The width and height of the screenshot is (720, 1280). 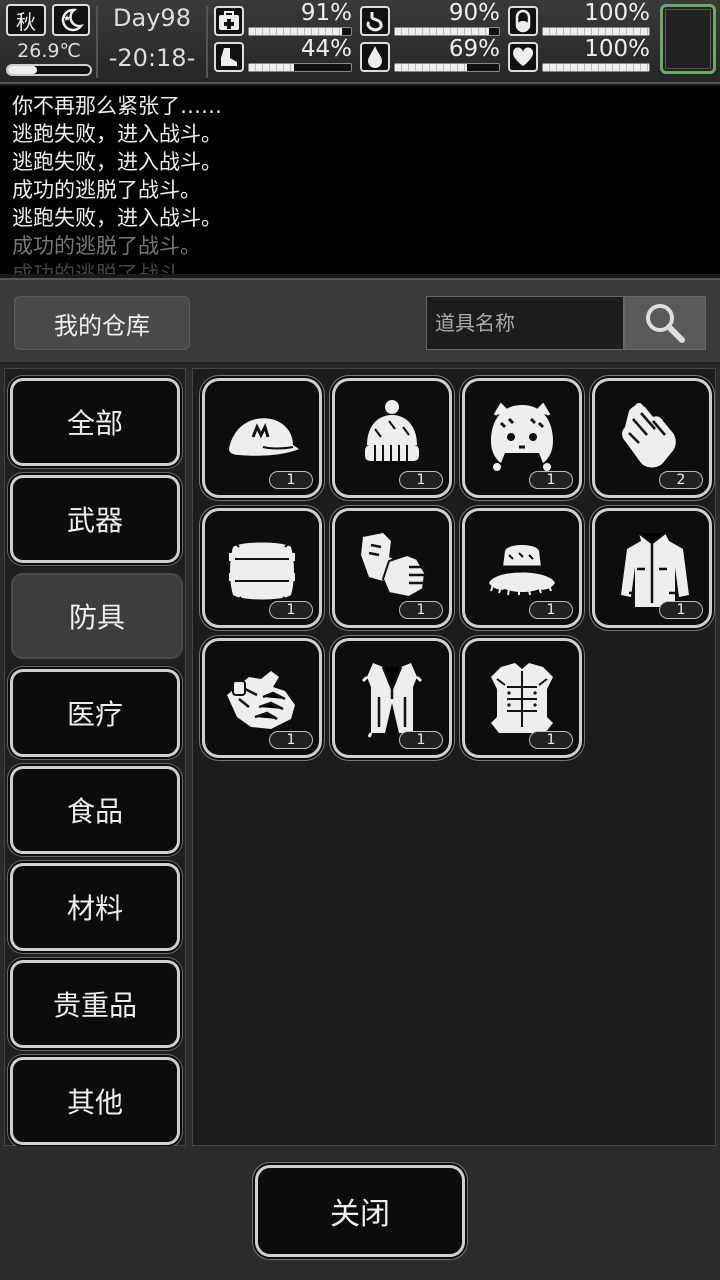 I want to click on stat-health: 91%, so click(x=283, y=20).